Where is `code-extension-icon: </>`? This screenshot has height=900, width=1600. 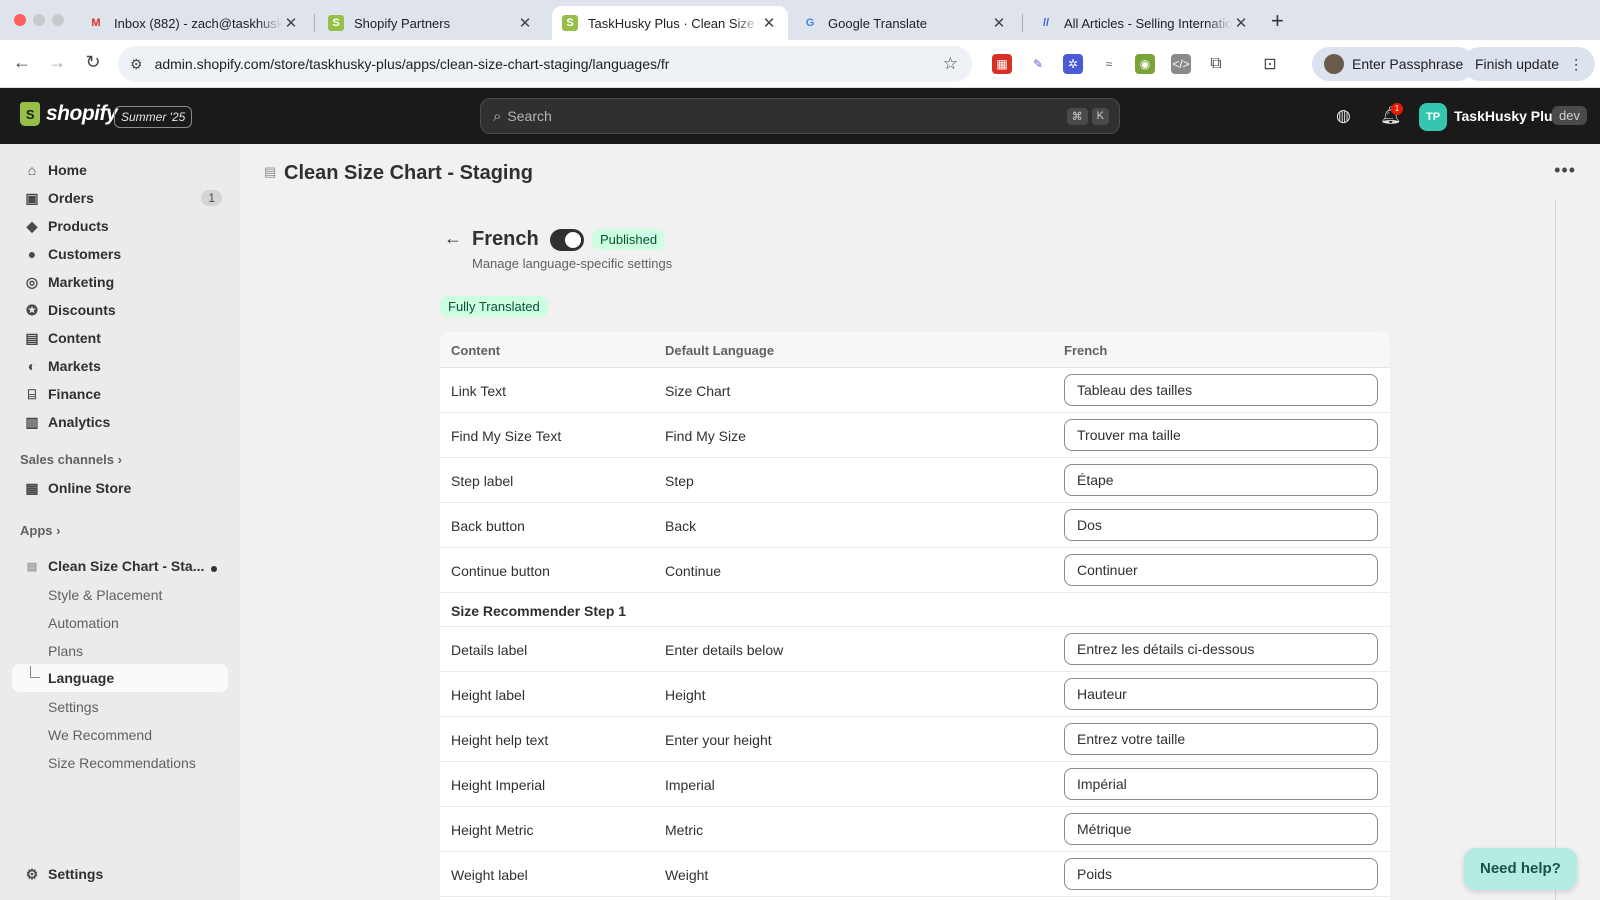 code-extension-icon: </> is located at coordinates (1181, 64).